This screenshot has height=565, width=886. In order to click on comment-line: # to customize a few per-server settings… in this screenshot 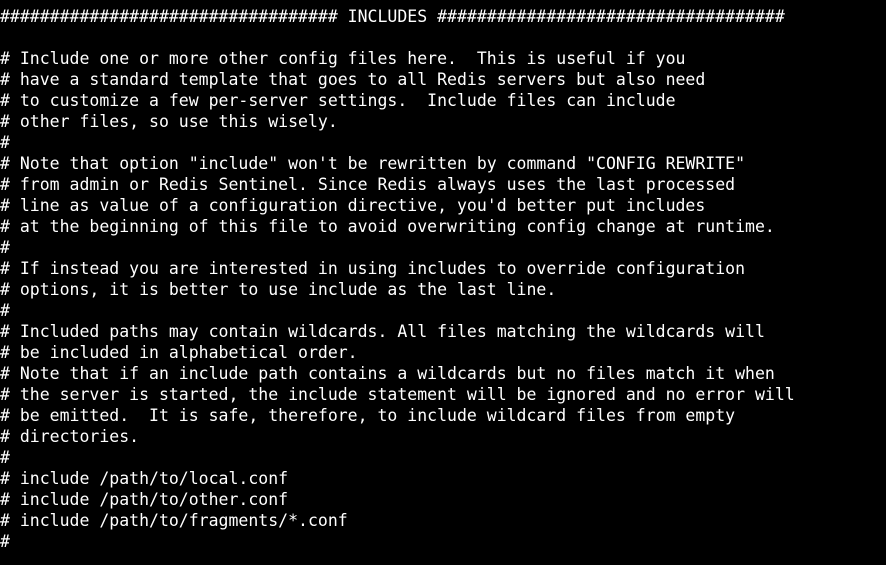, I will do `click(338, 100)`.